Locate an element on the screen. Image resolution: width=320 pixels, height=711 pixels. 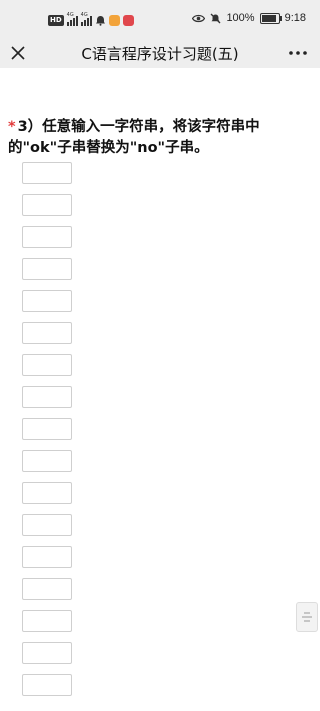
app-icon-orange is located at coordinates (114, 20).